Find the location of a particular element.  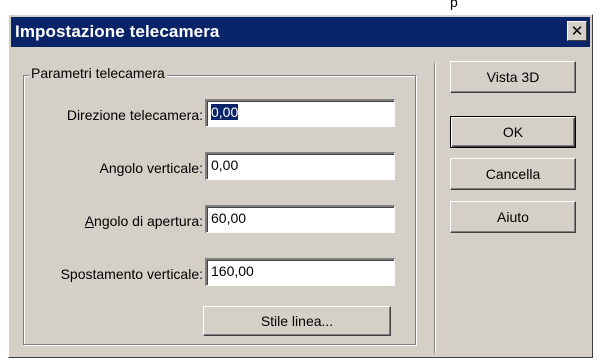

vertical-angle-label-clip: Angolo verticale: is located at coordinates (110, 169).